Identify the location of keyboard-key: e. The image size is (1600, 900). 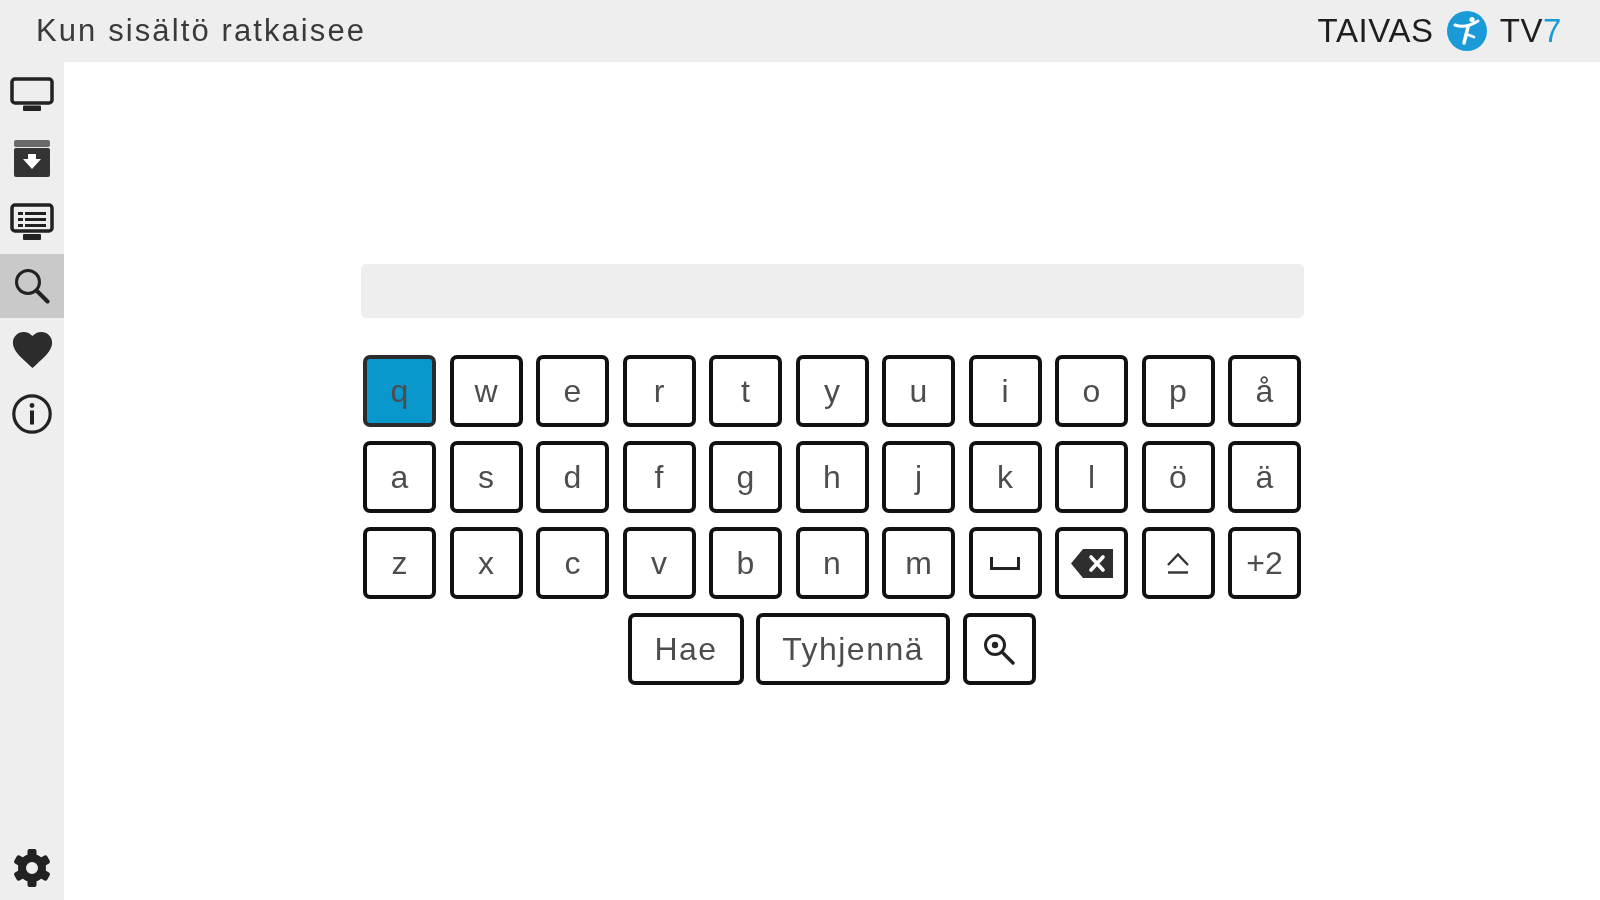
(572, 391).